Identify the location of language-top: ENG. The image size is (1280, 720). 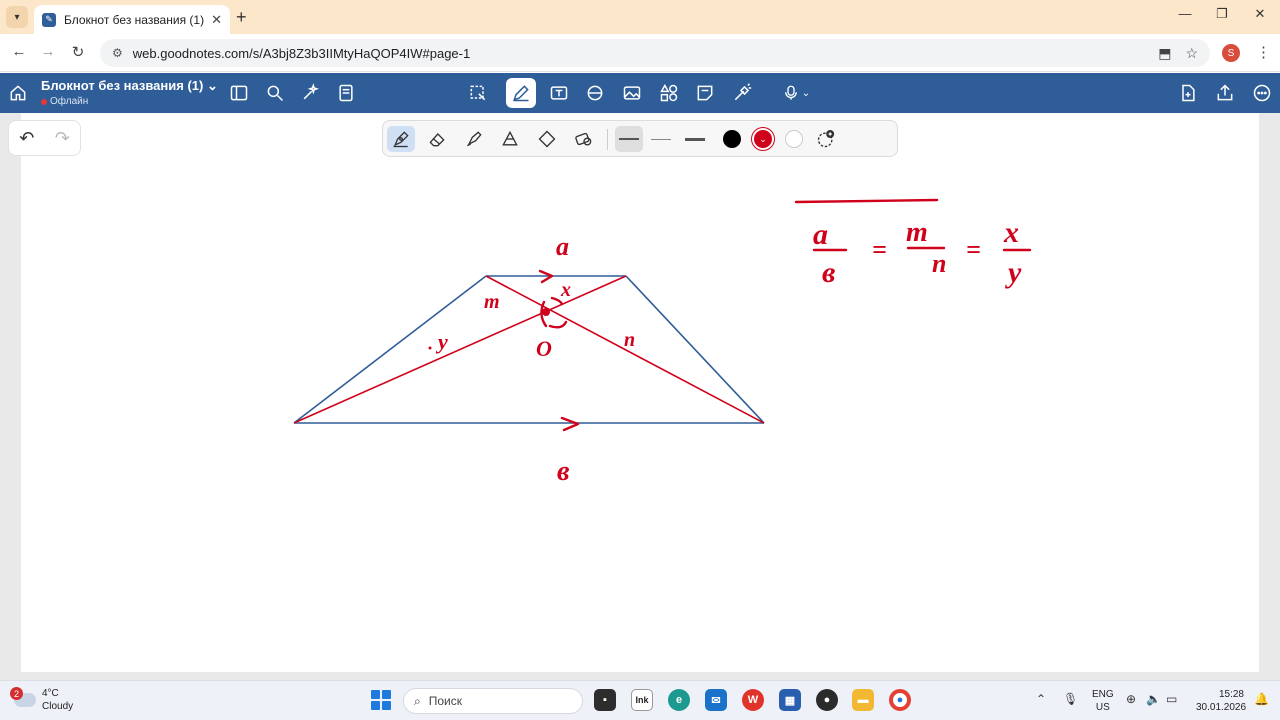
(1103, 694).